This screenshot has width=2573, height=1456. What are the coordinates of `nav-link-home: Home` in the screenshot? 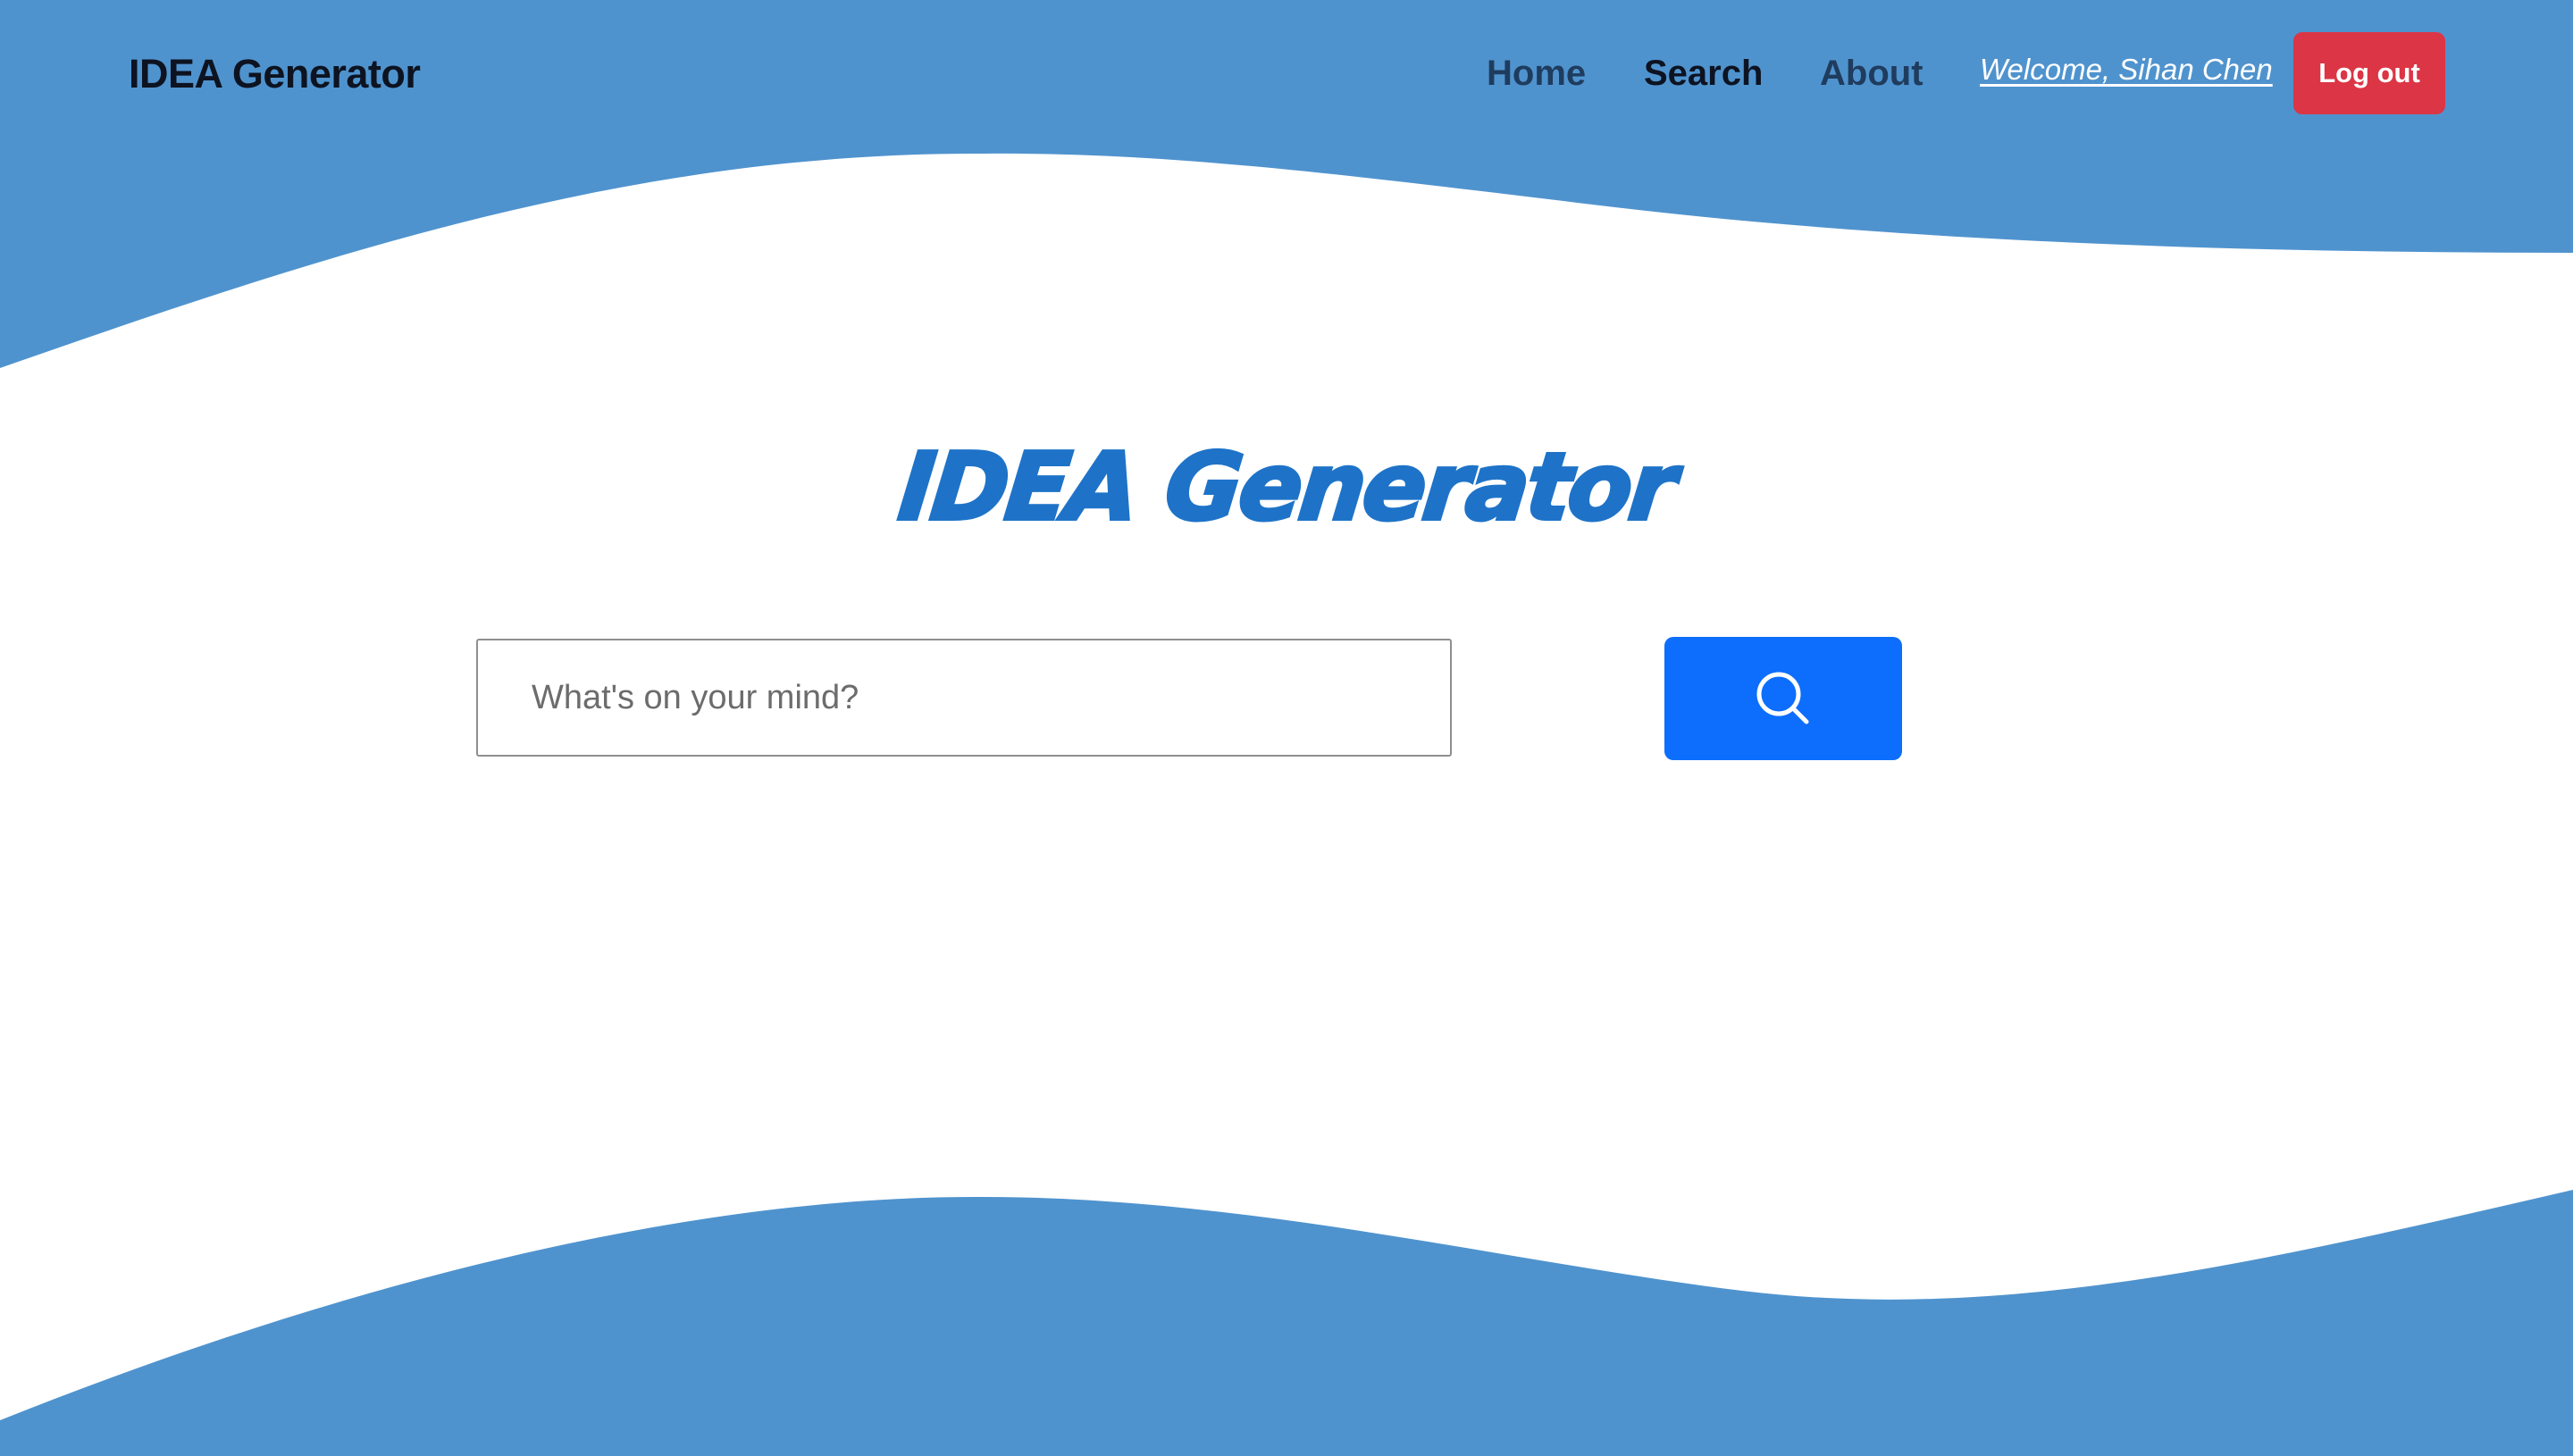 It's located at (1536, 73).